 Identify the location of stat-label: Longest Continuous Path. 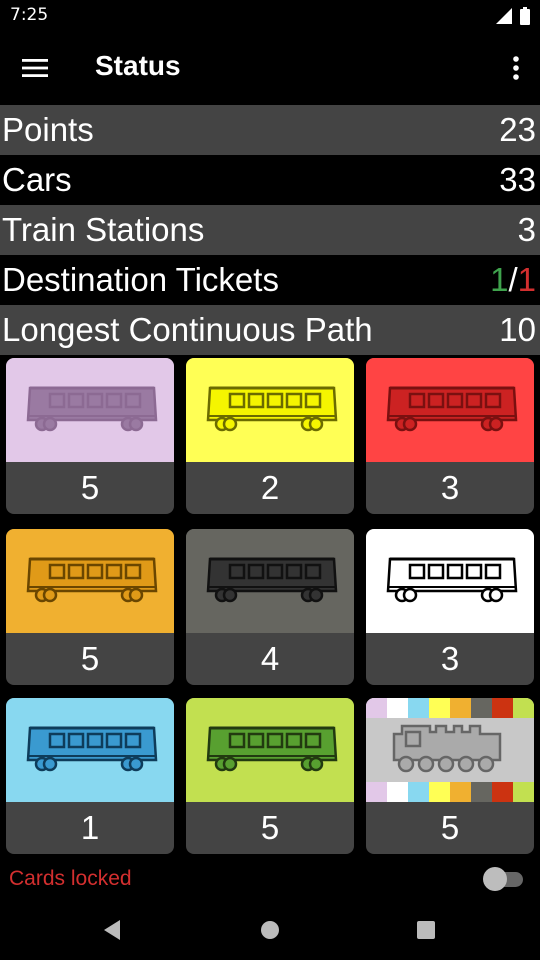
(187, 329).